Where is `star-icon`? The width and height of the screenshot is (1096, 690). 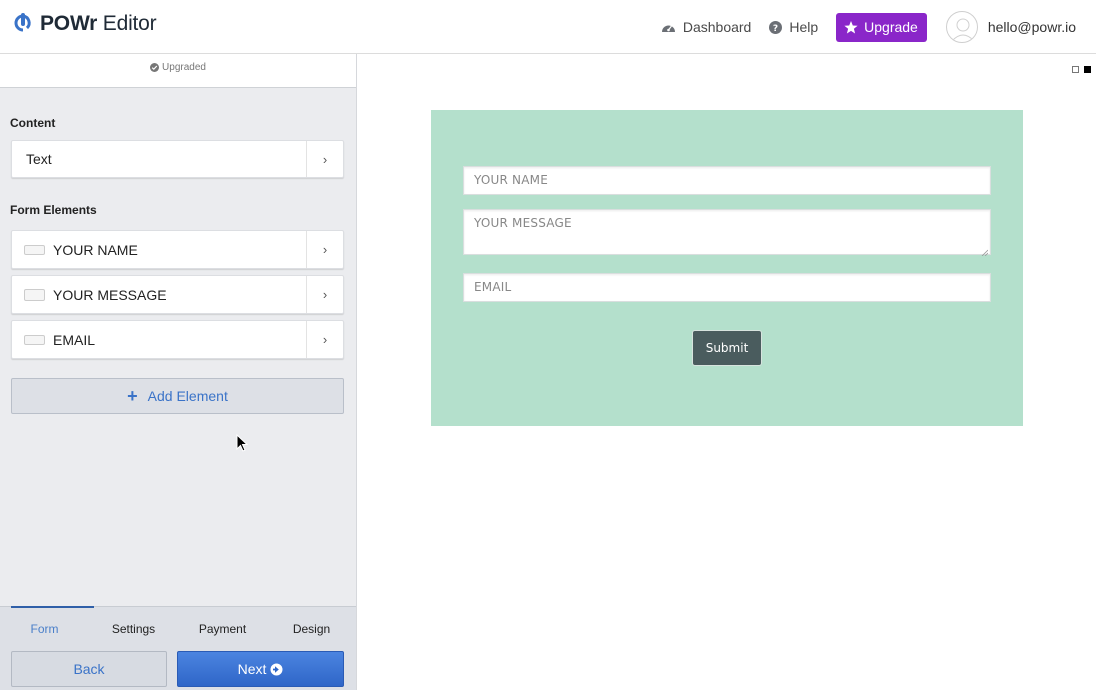
star-icon is located at coordinates (851, 27).